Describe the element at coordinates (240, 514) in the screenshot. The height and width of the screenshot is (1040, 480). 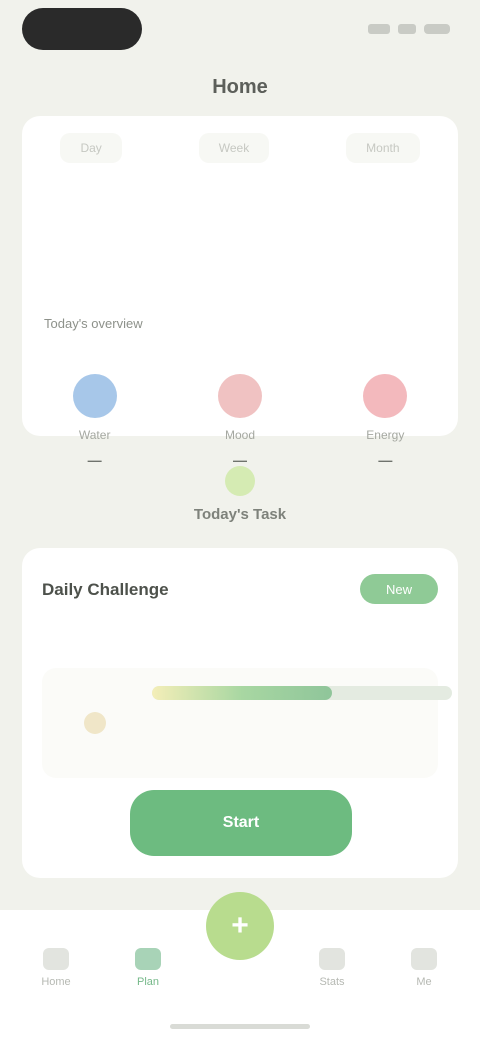
I see `section-title: Today's Task` at that location.